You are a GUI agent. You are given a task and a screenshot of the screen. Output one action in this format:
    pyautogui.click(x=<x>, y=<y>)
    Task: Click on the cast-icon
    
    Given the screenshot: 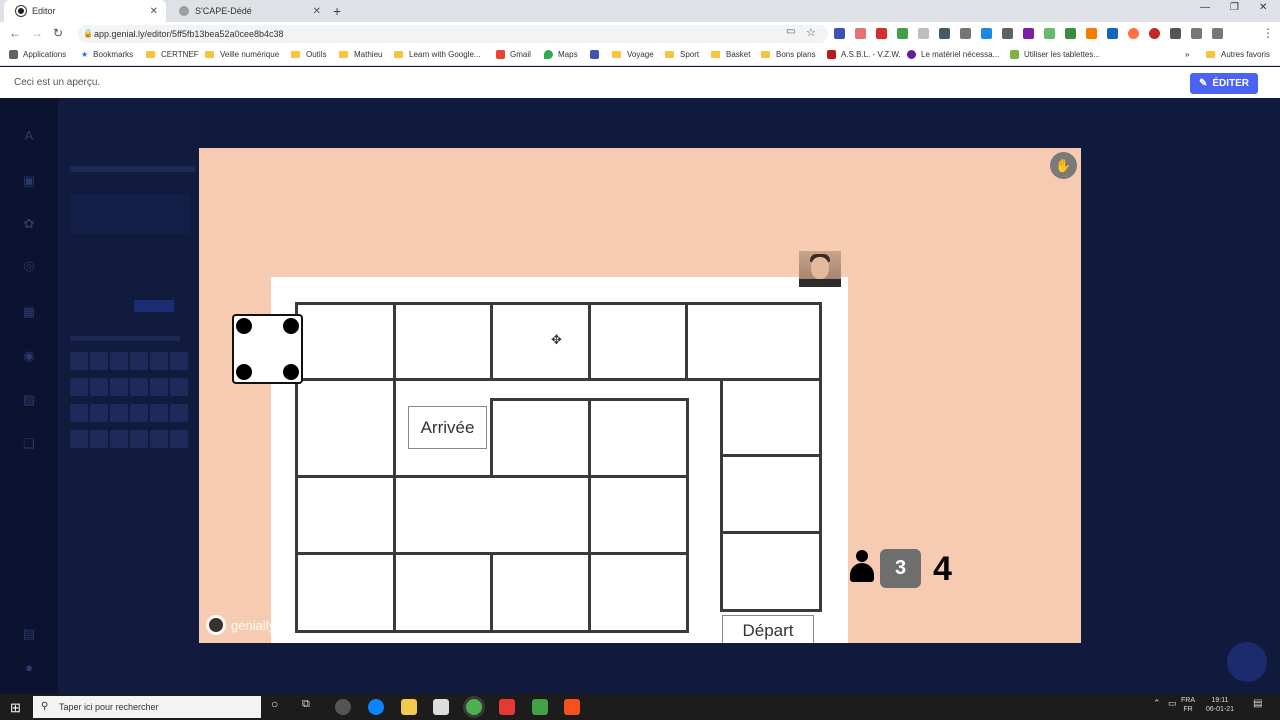 What is the action you would take?
    pyautogui.click(x=1196, y=33)
    